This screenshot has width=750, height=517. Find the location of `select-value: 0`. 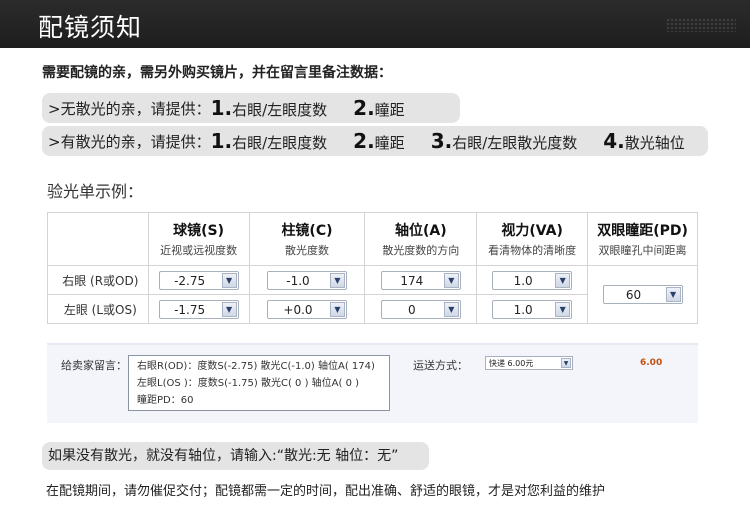

select-value: 0 is located at coordinates (411, 309).